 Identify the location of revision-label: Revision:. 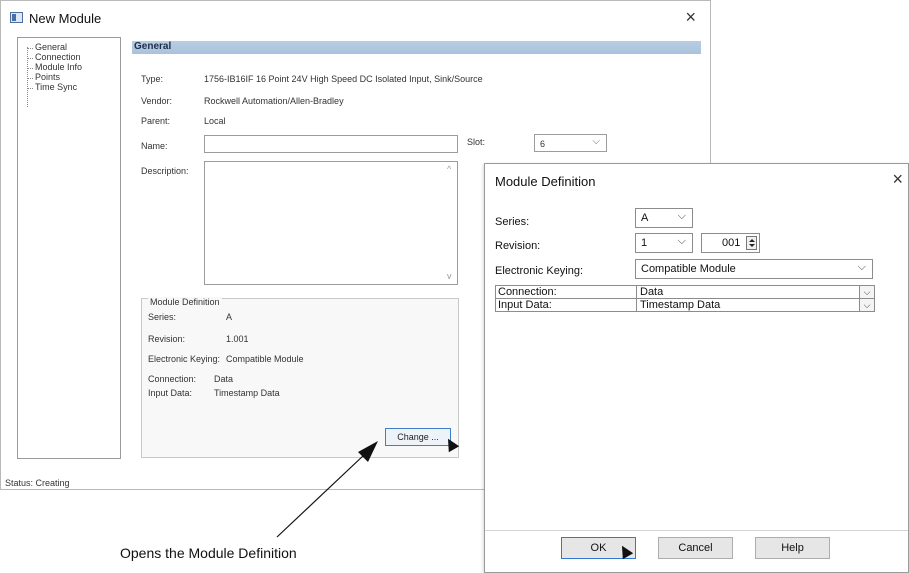
(518, 246).